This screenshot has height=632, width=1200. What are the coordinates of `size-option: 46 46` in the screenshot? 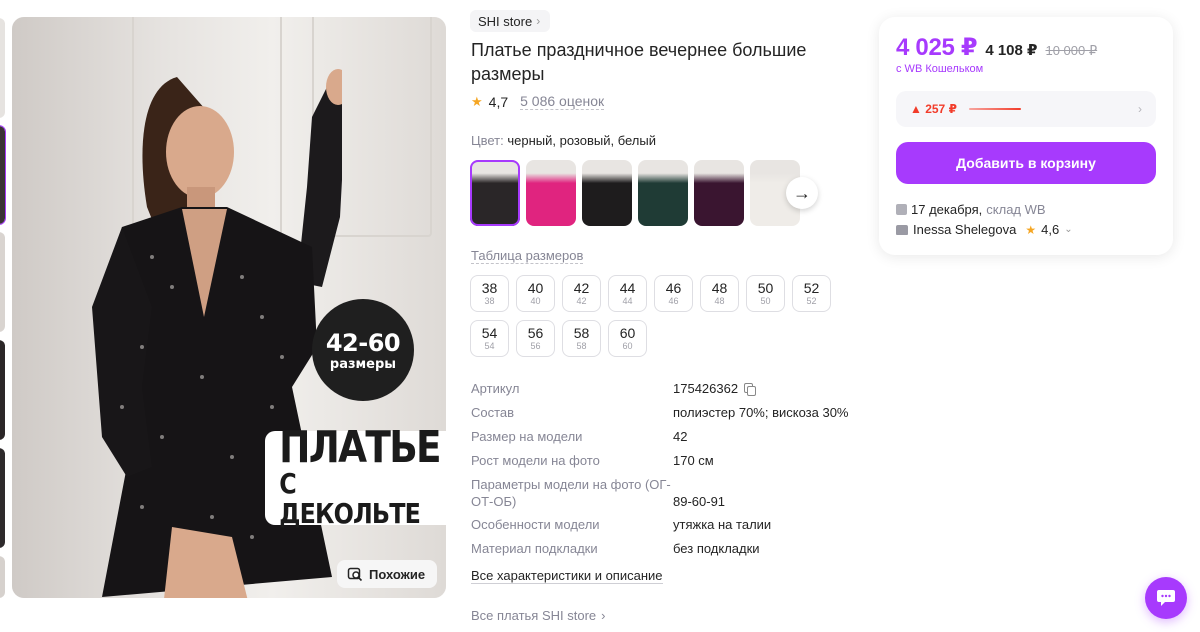 It's located at (673, 293).